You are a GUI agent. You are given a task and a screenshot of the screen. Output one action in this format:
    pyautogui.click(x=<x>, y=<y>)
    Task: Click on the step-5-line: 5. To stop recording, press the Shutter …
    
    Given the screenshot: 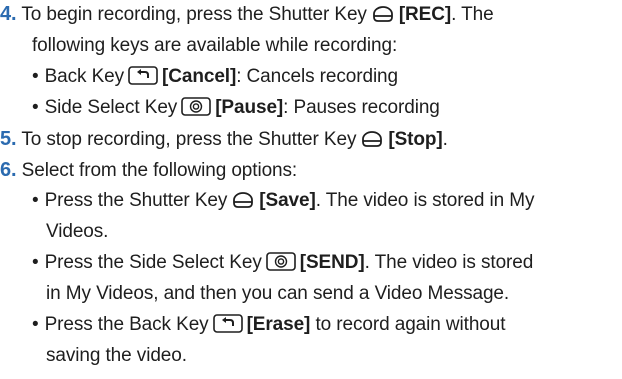 What is the action you would take?
    pyautogui.click(x=224, y=139)
    